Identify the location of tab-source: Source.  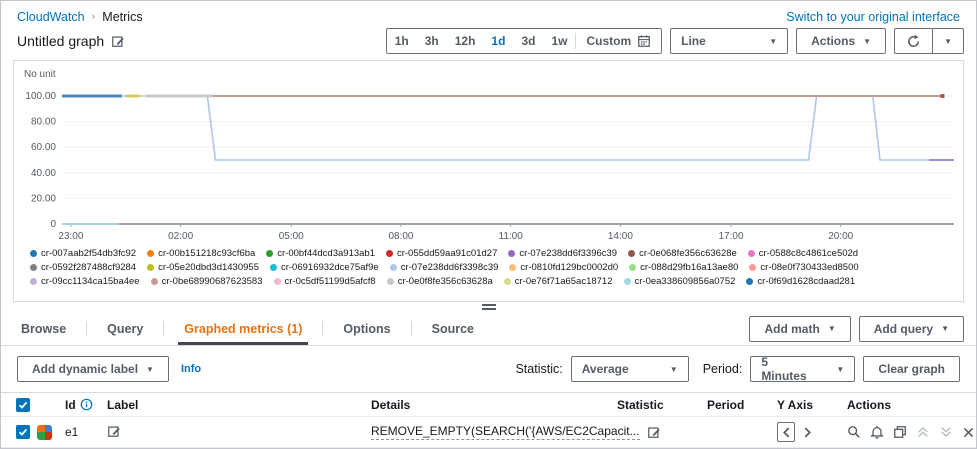
(453, 328).